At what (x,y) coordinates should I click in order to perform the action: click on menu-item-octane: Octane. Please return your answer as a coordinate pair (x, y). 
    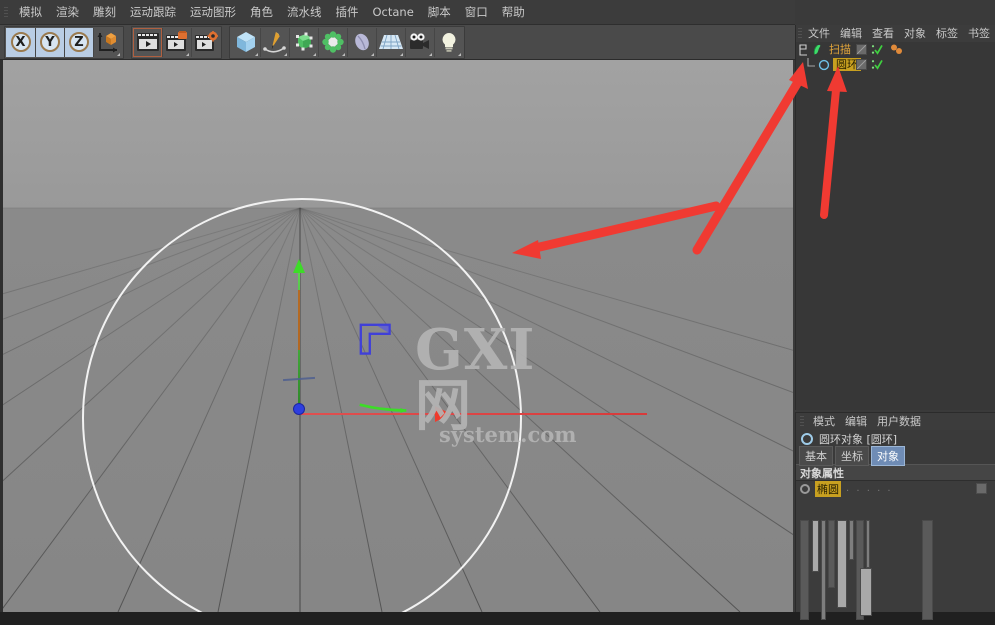
    Looking at the image, I should click on (393, 12).